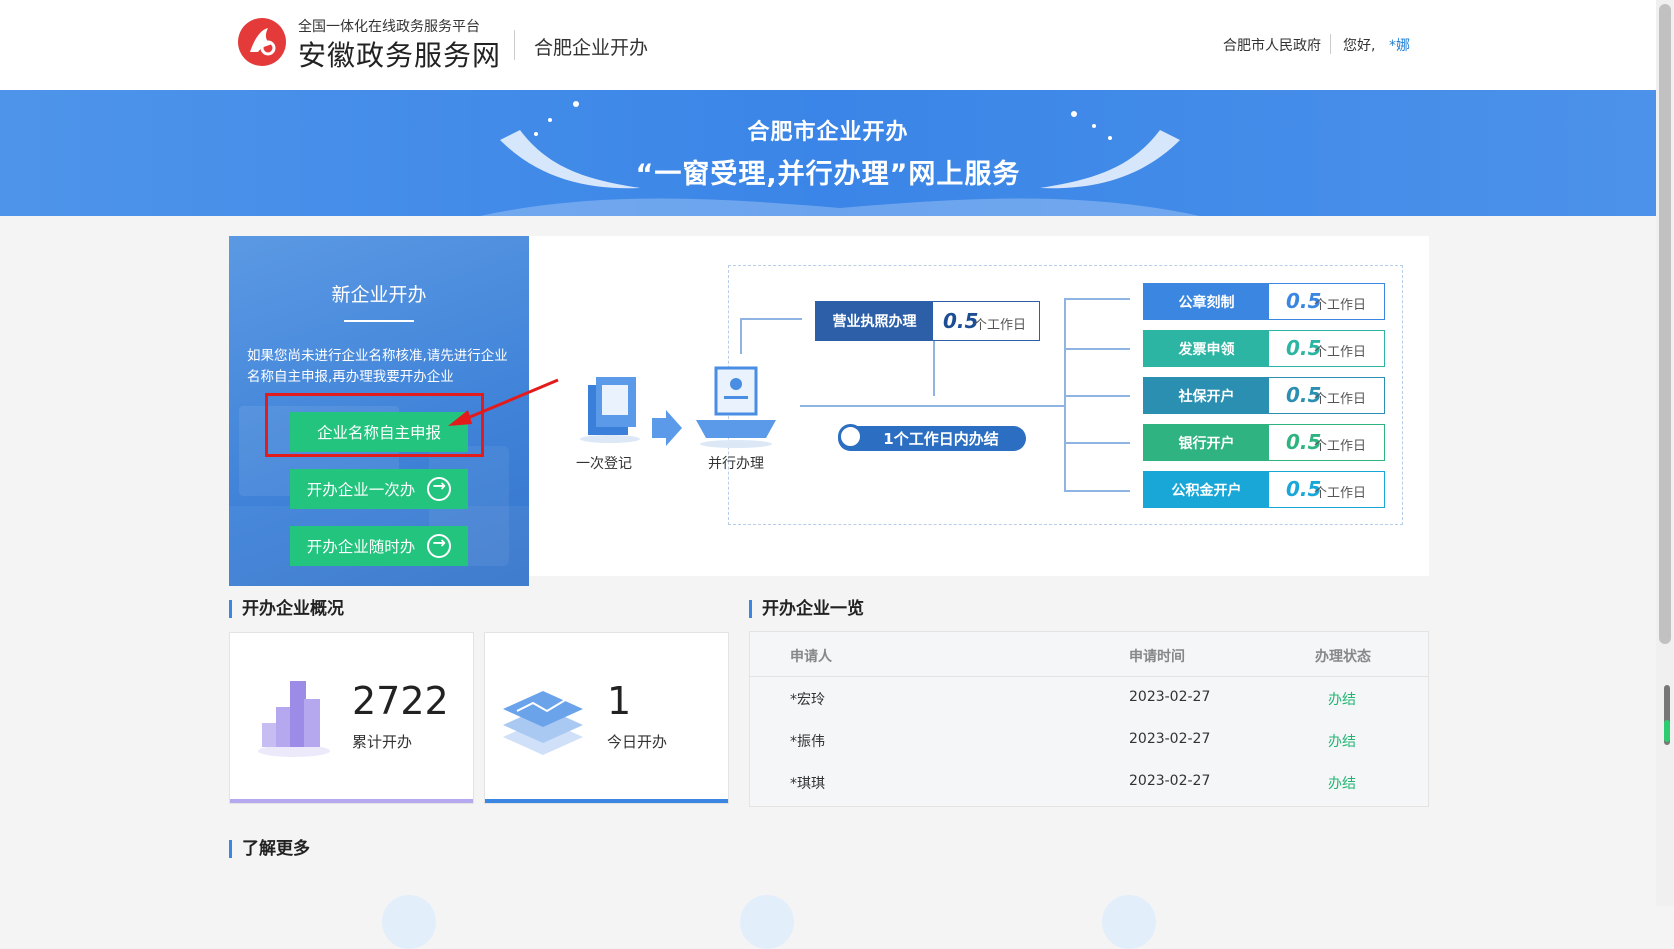 This screenshot has height=949, width=1674. Describe the element at coordinates (514, 45) in the screenshot. I see `brand-divider` at that location.